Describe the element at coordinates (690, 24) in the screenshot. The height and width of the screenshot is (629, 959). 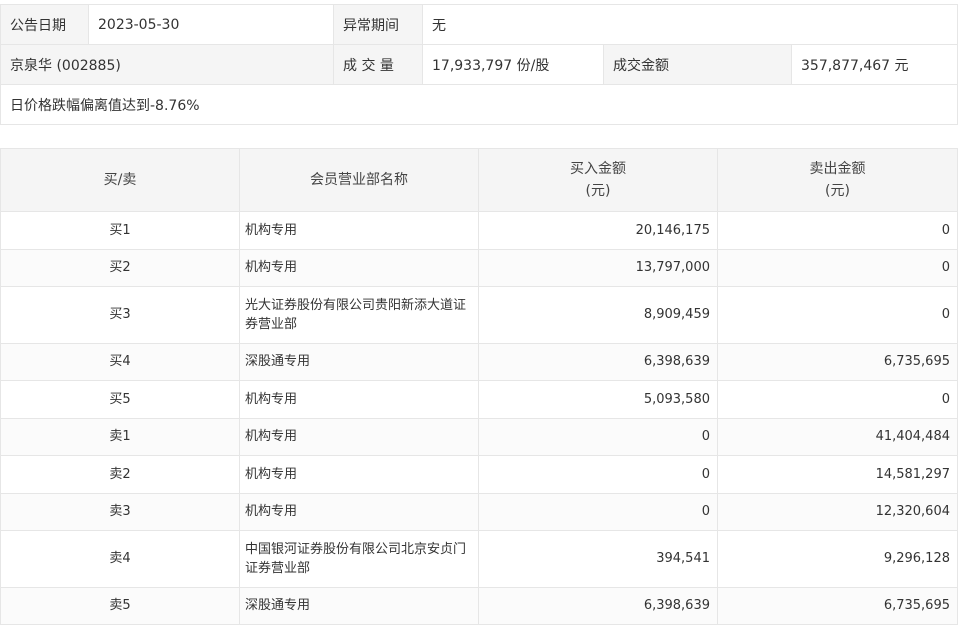
I see `abnormal-period-value: 无` at that location.